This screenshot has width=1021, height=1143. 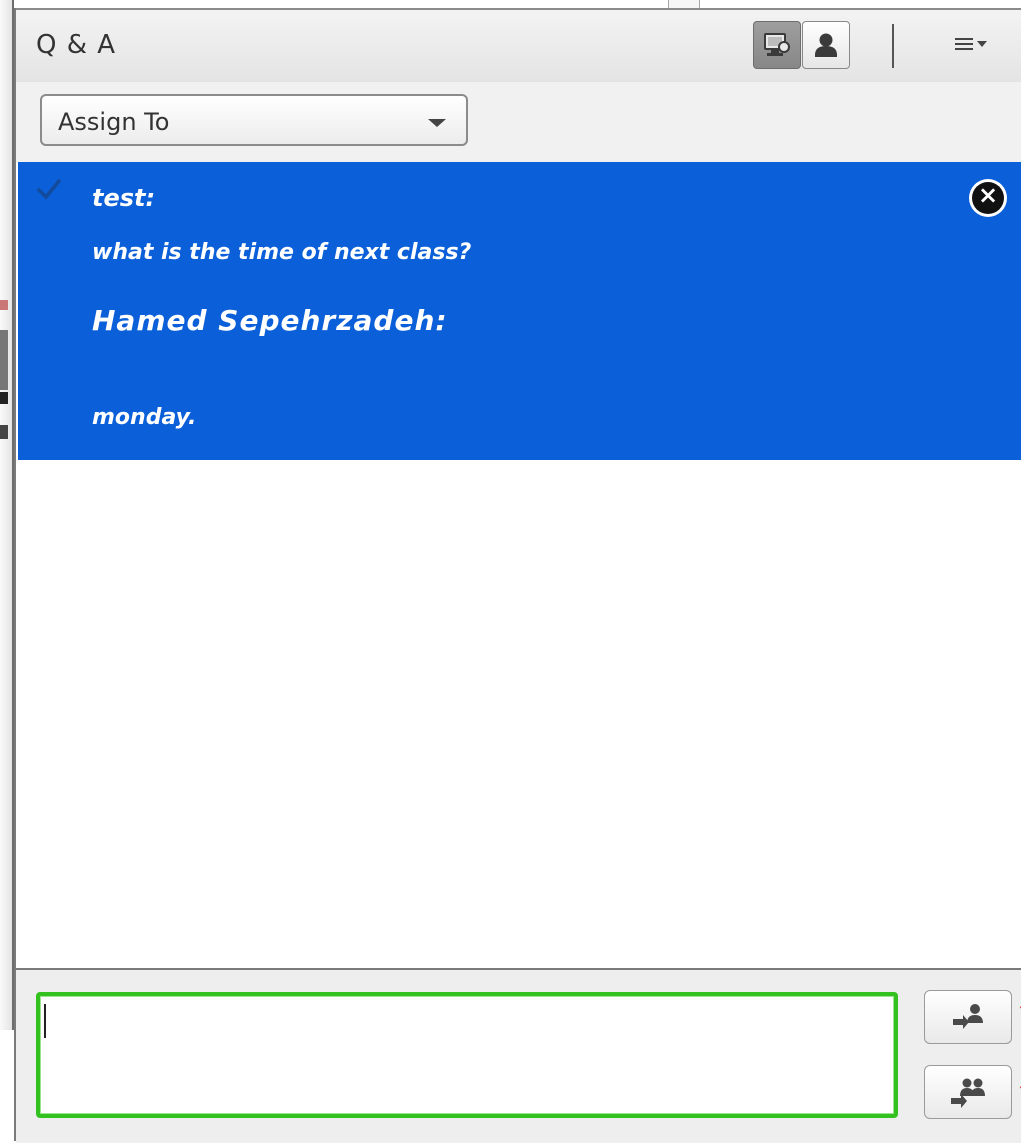 What do you see at coordinates (518, 122) in the screenshot?
I see `qa-toolbar: Assign To` at bounding box center [518, 122].